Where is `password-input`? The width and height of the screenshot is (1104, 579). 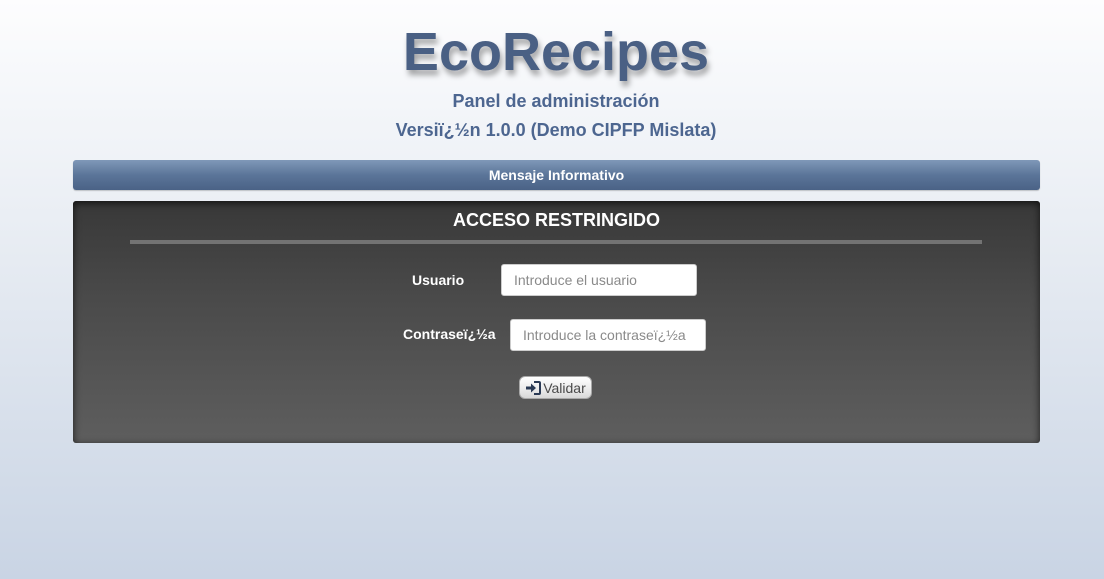
password-input is located at coordinates (608, 335).